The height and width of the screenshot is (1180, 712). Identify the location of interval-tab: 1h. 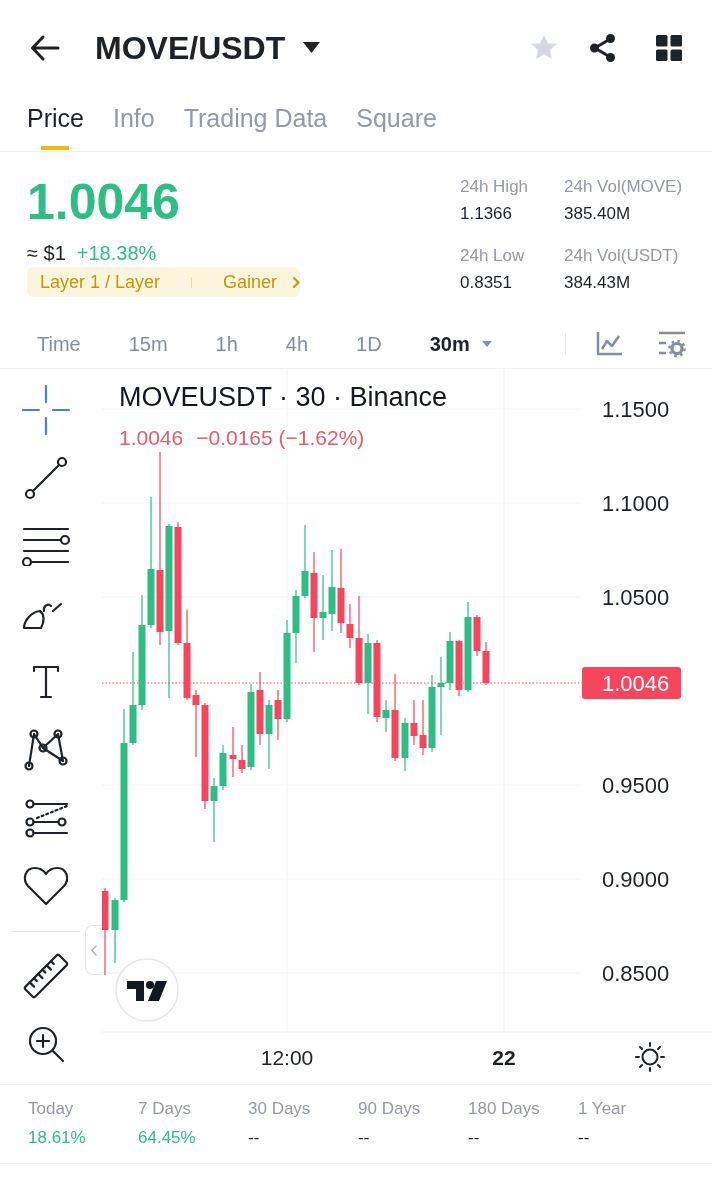
(226, 344).